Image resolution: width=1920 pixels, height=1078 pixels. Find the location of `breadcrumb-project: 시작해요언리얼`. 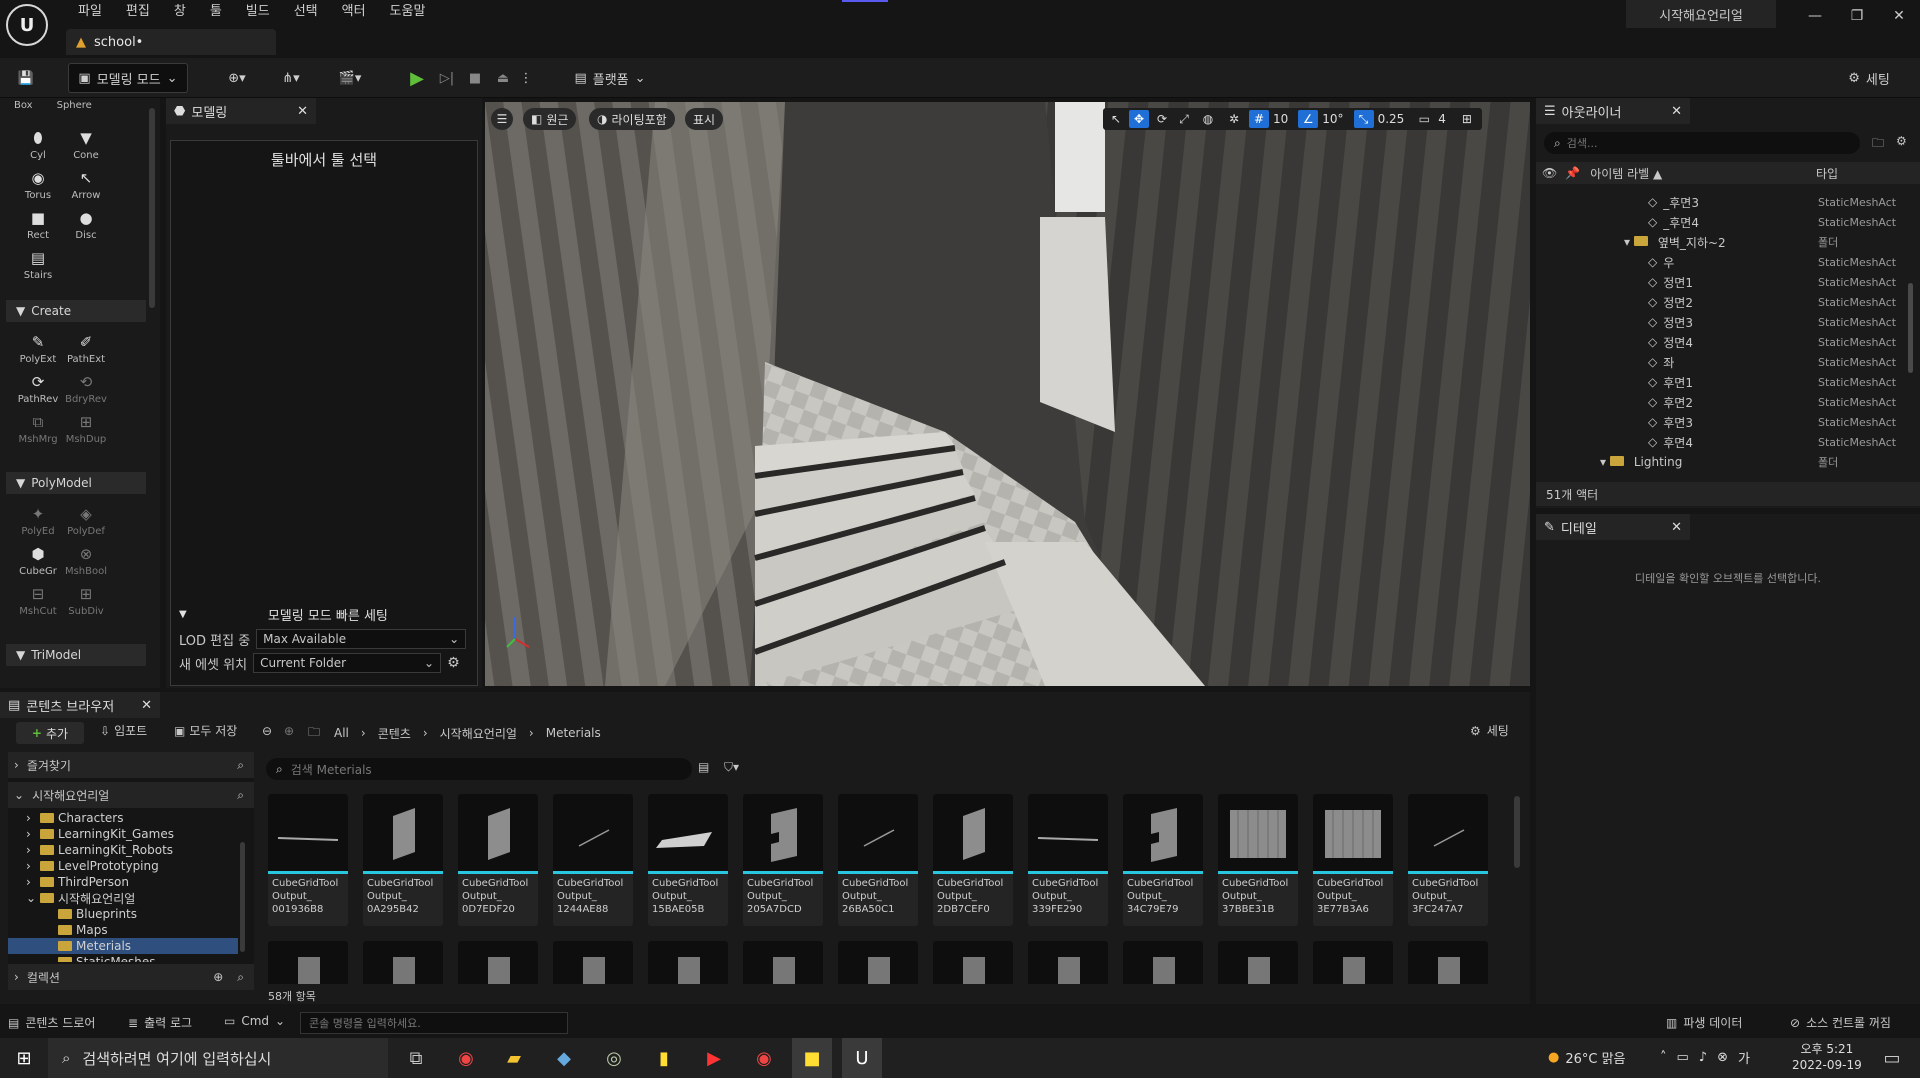

breadcrumb-project: 시작해요언리얼 is located at coordinates (478, 733).